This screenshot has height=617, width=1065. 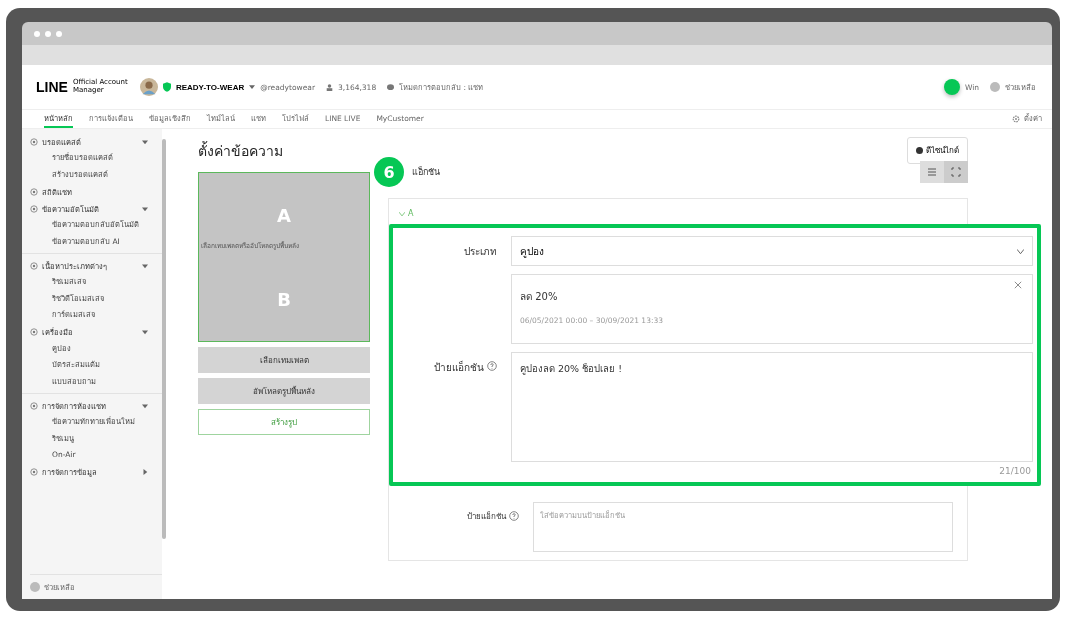 What do you see at coordinates (52, 87) in the screenshot?
I see `logo: LINE` at bounding box center [52, 87].